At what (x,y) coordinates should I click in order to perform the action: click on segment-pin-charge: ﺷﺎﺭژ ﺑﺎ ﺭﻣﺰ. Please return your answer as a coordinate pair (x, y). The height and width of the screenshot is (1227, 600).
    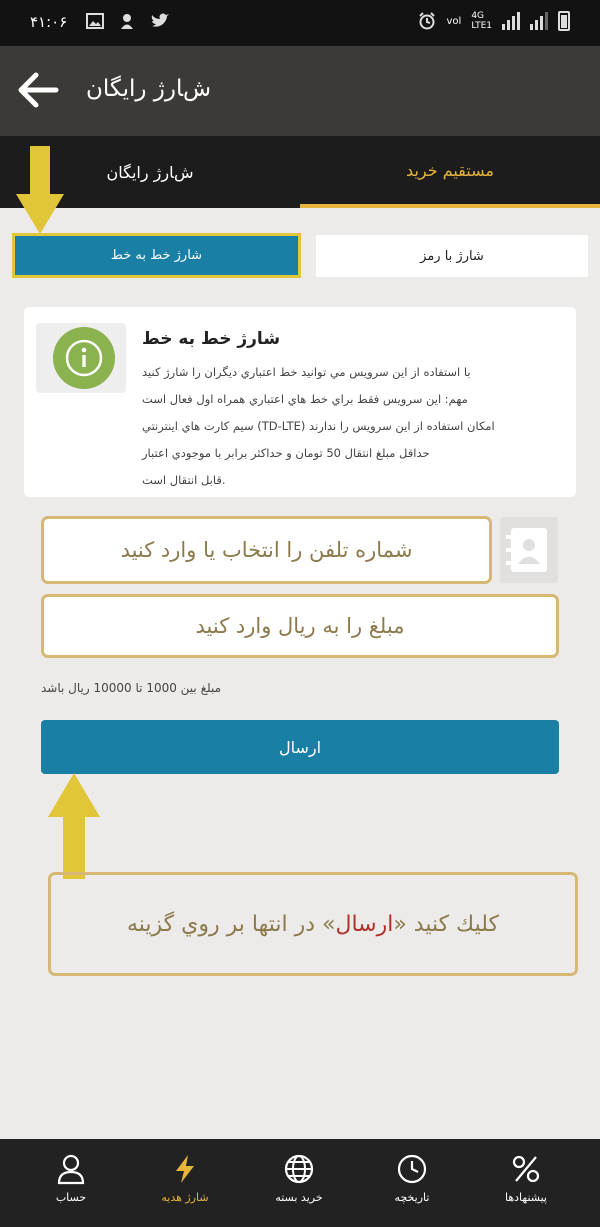
    Looking at the image, I should click on (452, 256).